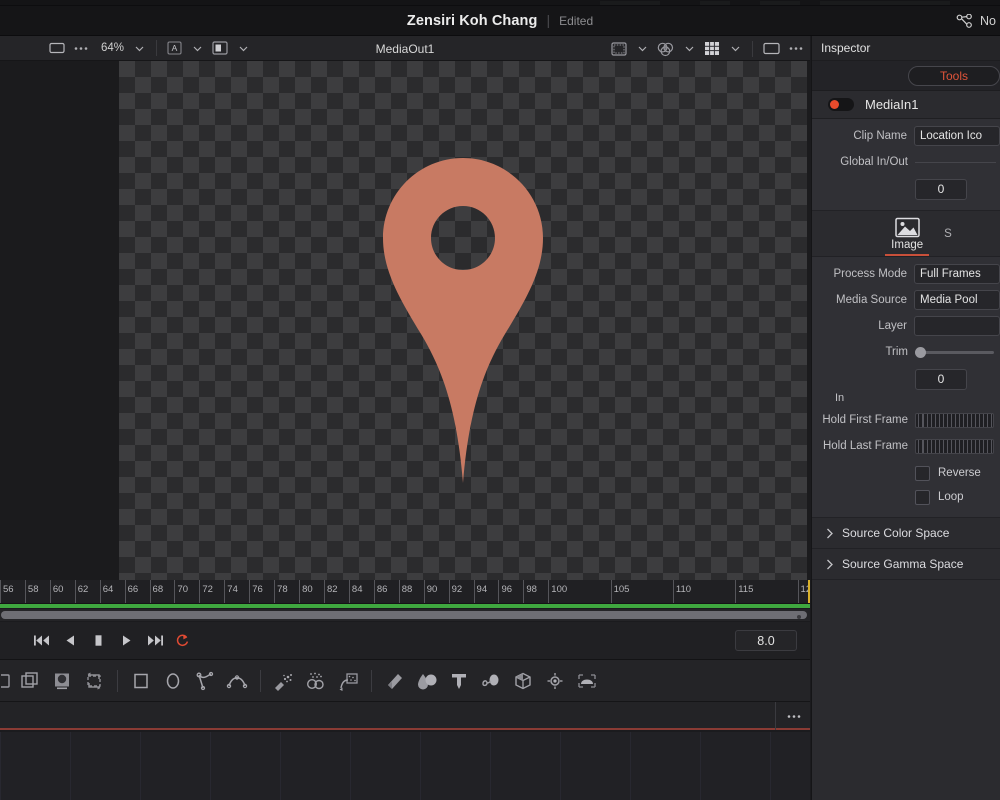  What do you see at coordinates (906, 564) in the screenshot?
I see `section-source-gamma-space: Source Gamma Space` at bounding box center [906, 564].